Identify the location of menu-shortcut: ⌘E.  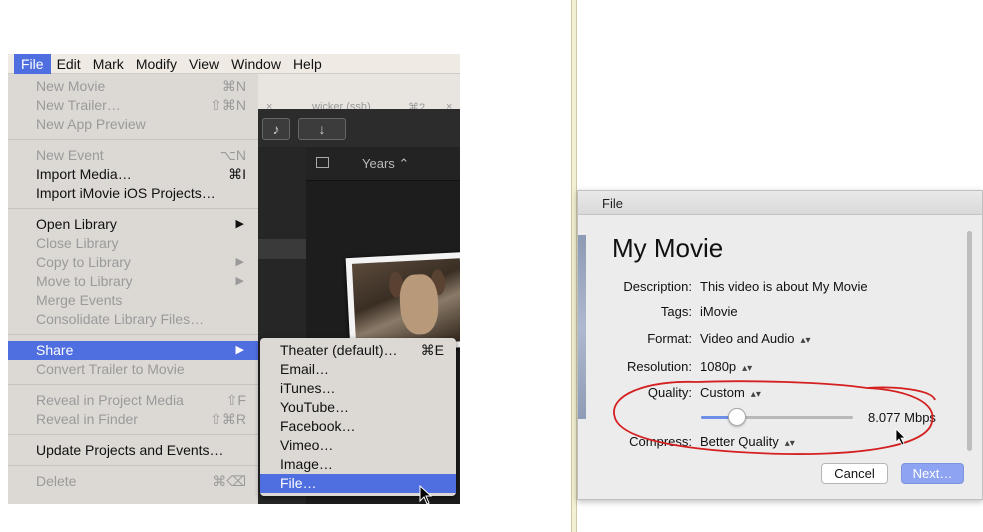
(432, 350).